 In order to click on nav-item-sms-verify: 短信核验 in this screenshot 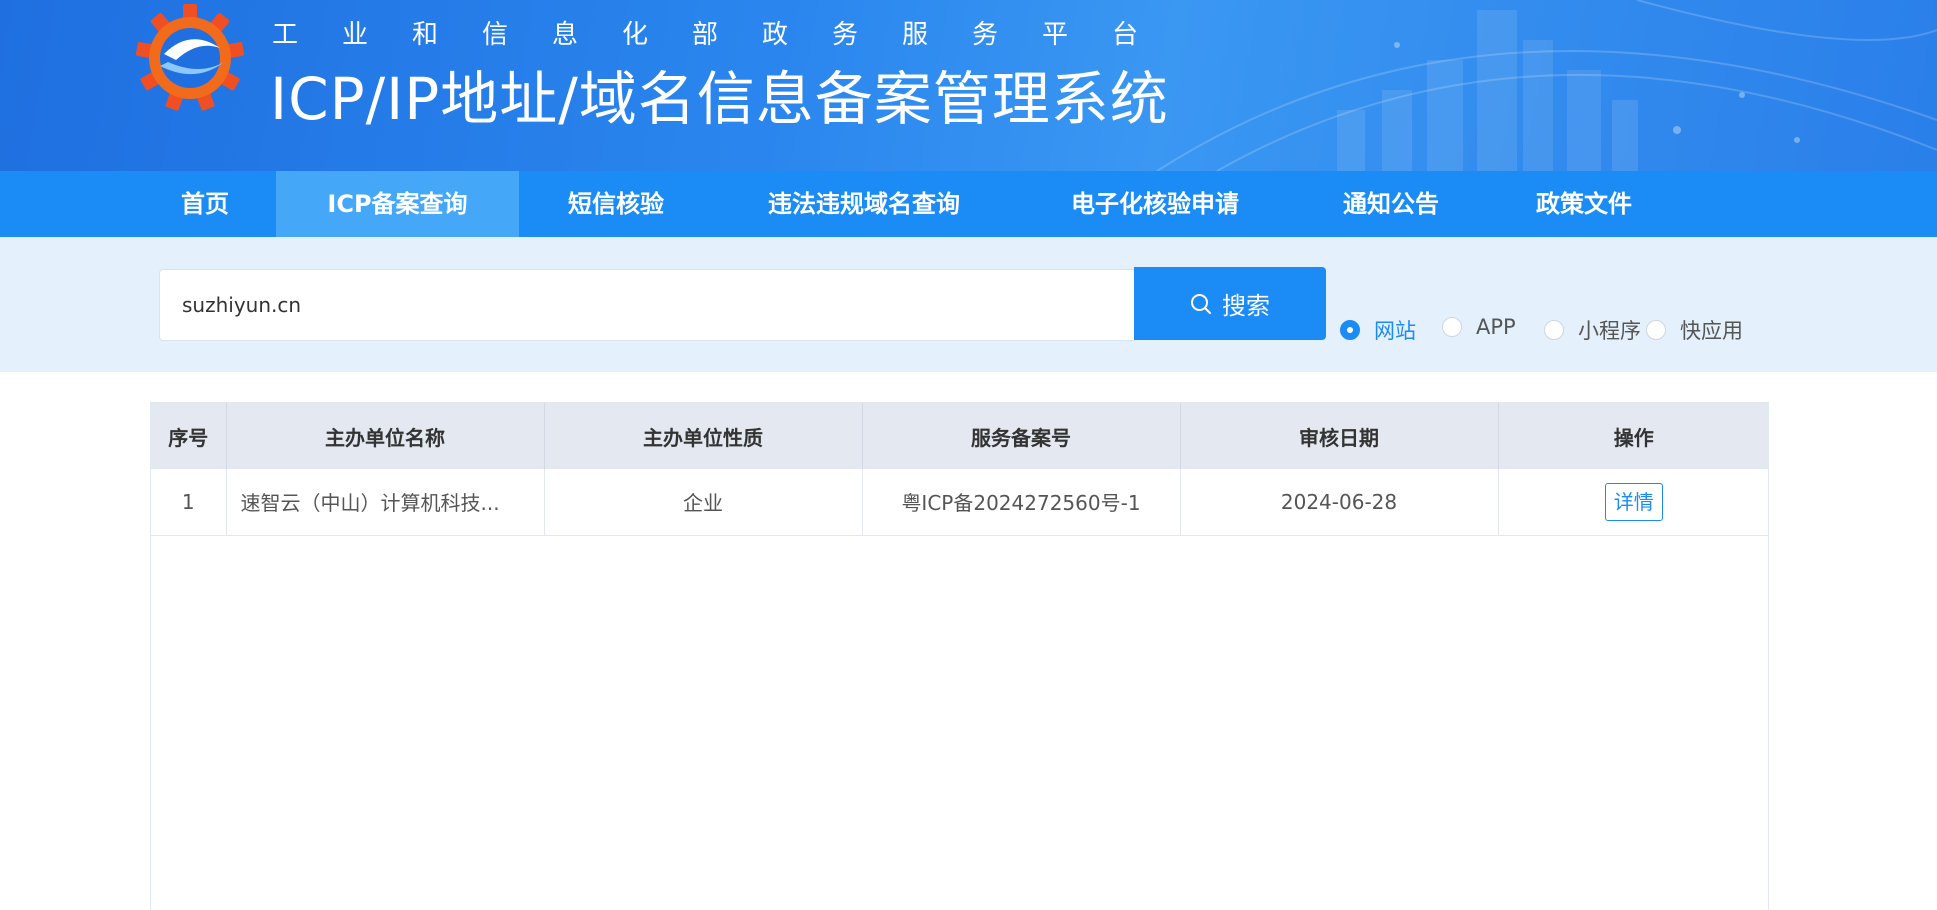, I will do `click(616, 204)`.